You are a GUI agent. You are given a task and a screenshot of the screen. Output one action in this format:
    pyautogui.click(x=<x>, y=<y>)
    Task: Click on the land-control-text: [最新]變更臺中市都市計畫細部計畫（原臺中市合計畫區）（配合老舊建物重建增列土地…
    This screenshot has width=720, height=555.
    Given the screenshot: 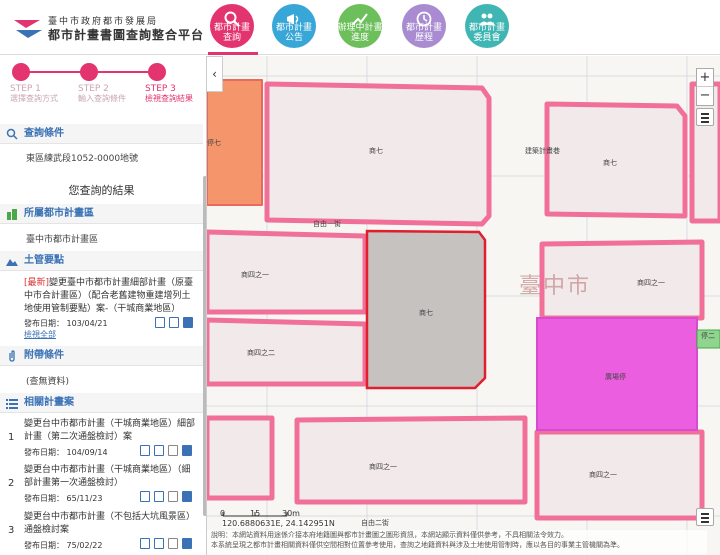 What is the action you would take?
    pyautogui.click(x=110, y=296)
    